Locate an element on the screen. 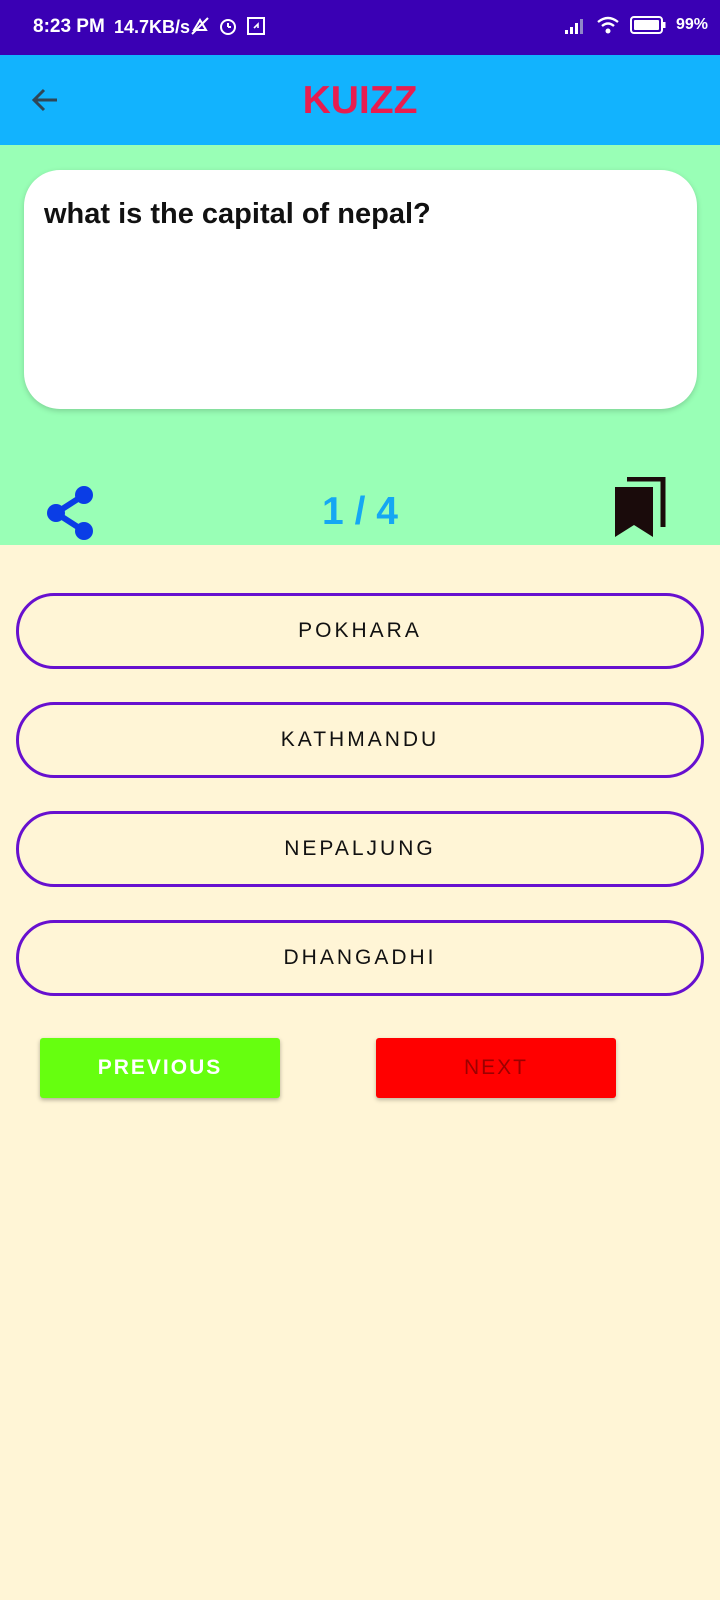 Image resolution: width=720 pixels, height=1600 pixels. previous-button: PREVIOUS is located at coordinates (160, 1068).